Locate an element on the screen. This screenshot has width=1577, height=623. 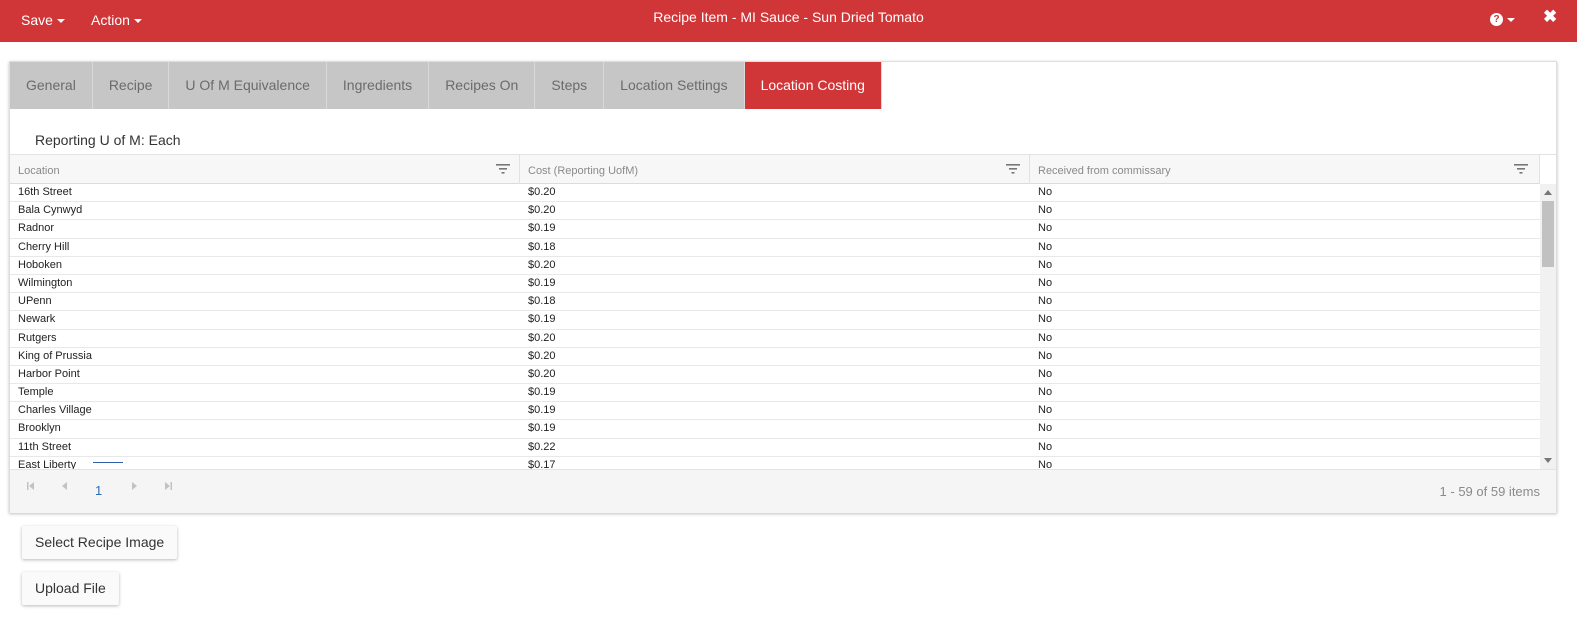
scroll-down-icon is located at coordinates (1548, 460).